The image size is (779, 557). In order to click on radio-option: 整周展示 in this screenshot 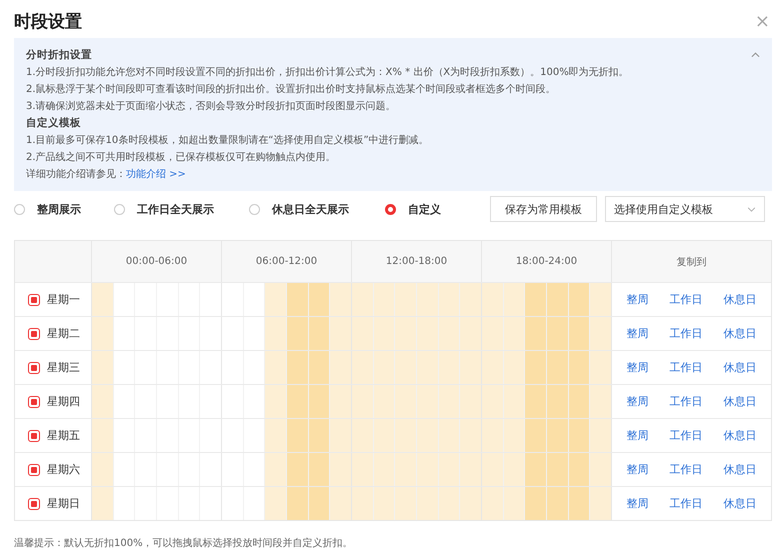, I will do `click(64, 209)`.